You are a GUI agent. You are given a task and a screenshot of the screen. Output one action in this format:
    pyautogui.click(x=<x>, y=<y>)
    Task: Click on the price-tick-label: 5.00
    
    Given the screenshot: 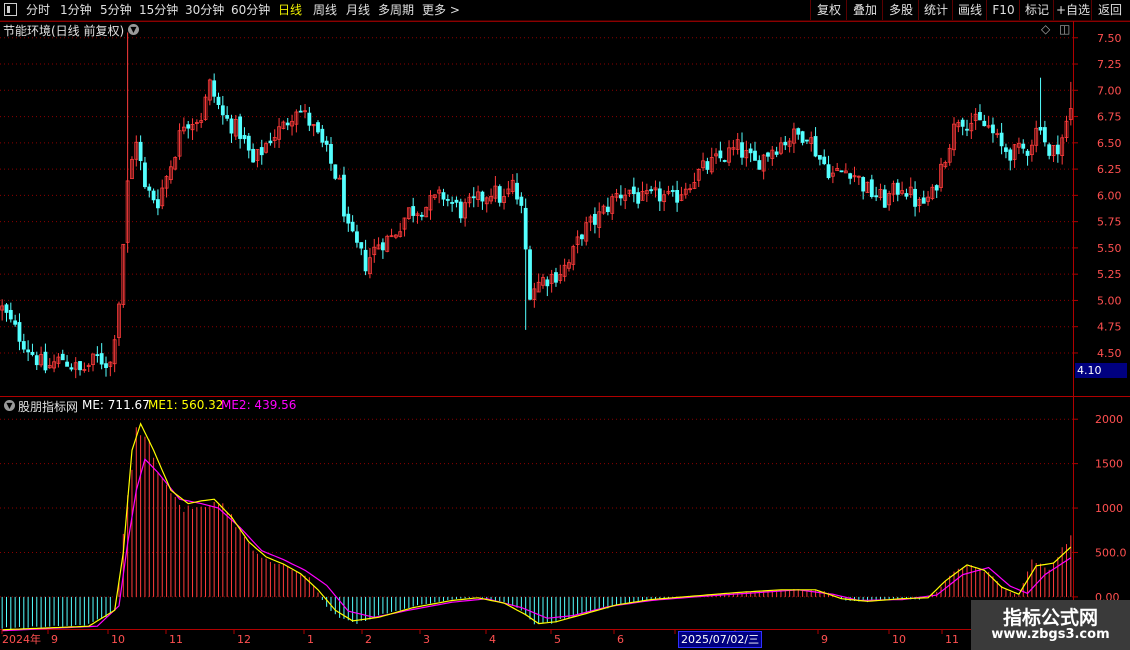 What is the action you would take?
    pyautogui.click(x=1109, y=300)
    